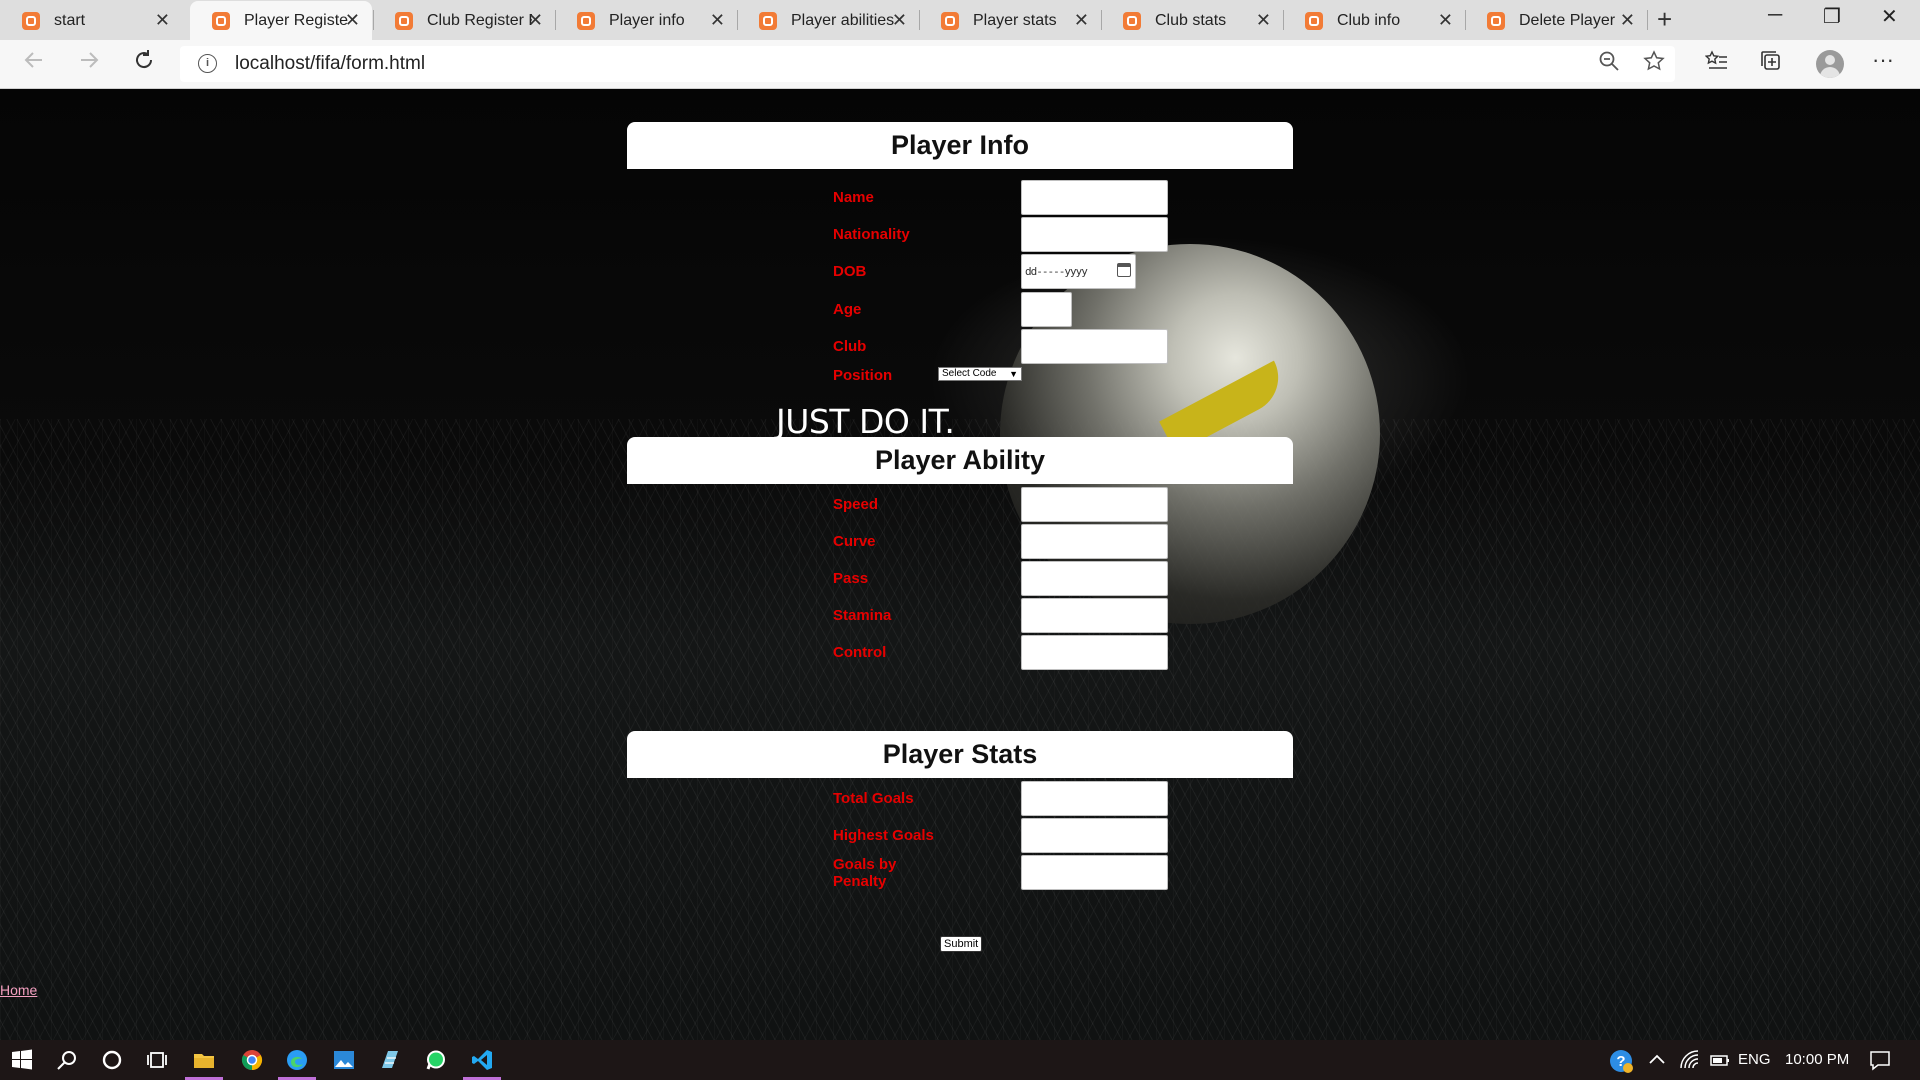 This screenshot has height=1080, width=1920. What do you see at coordinates (1775, 15) in the screenshot?
I see `minimize-icon: ─` at bounding box center [1775, 15].